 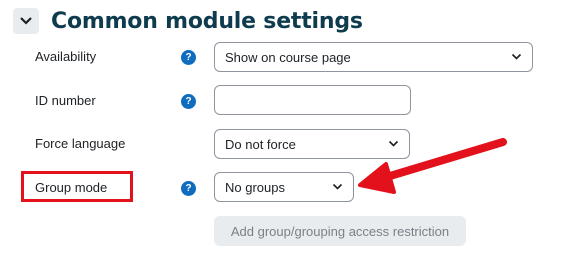 I want to click on section-header: Common module settings, so click(x=188, y=21).